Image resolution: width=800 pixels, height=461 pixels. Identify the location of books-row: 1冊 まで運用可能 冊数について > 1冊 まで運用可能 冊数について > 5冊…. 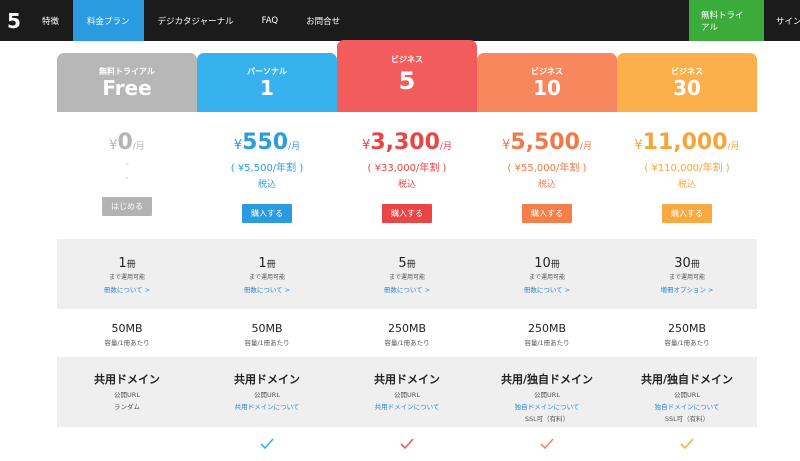
(407, 274).